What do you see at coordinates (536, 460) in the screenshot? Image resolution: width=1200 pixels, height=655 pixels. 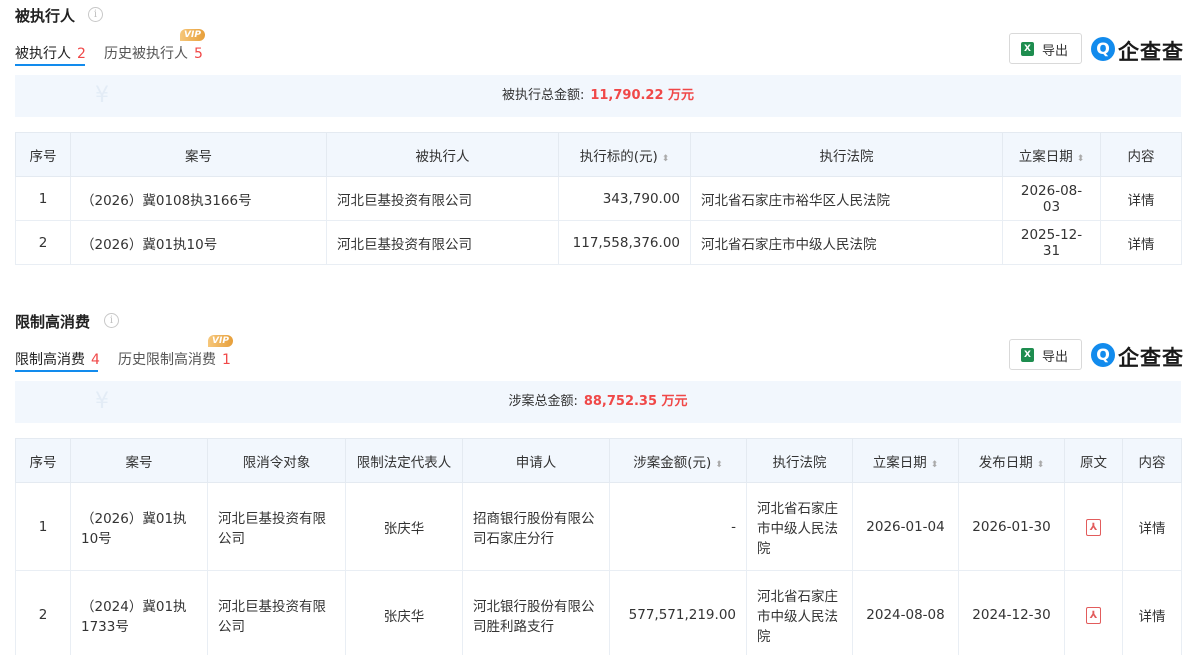 I see `col-header: 申请人` at bounding box center [536, 460].